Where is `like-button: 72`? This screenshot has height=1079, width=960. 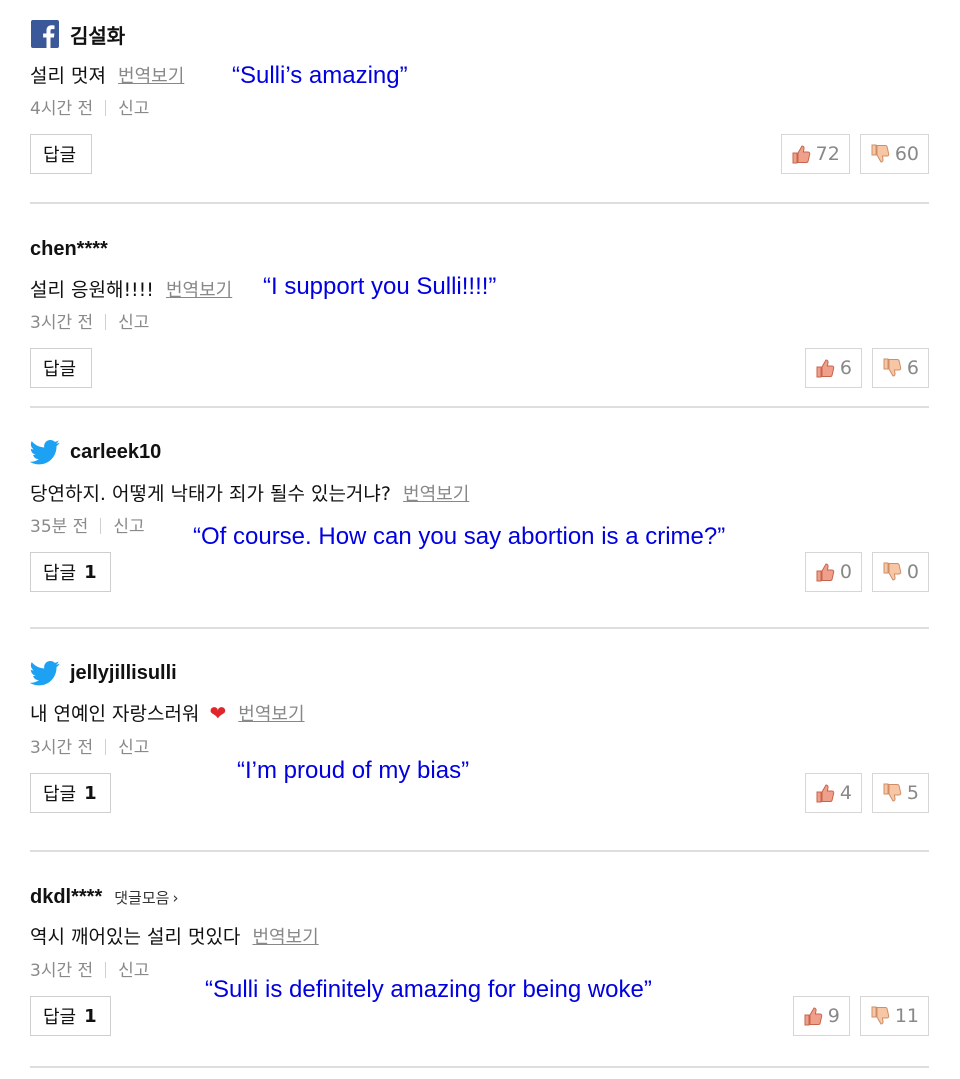 like-button: 72 is located at coordinates (815, 154).